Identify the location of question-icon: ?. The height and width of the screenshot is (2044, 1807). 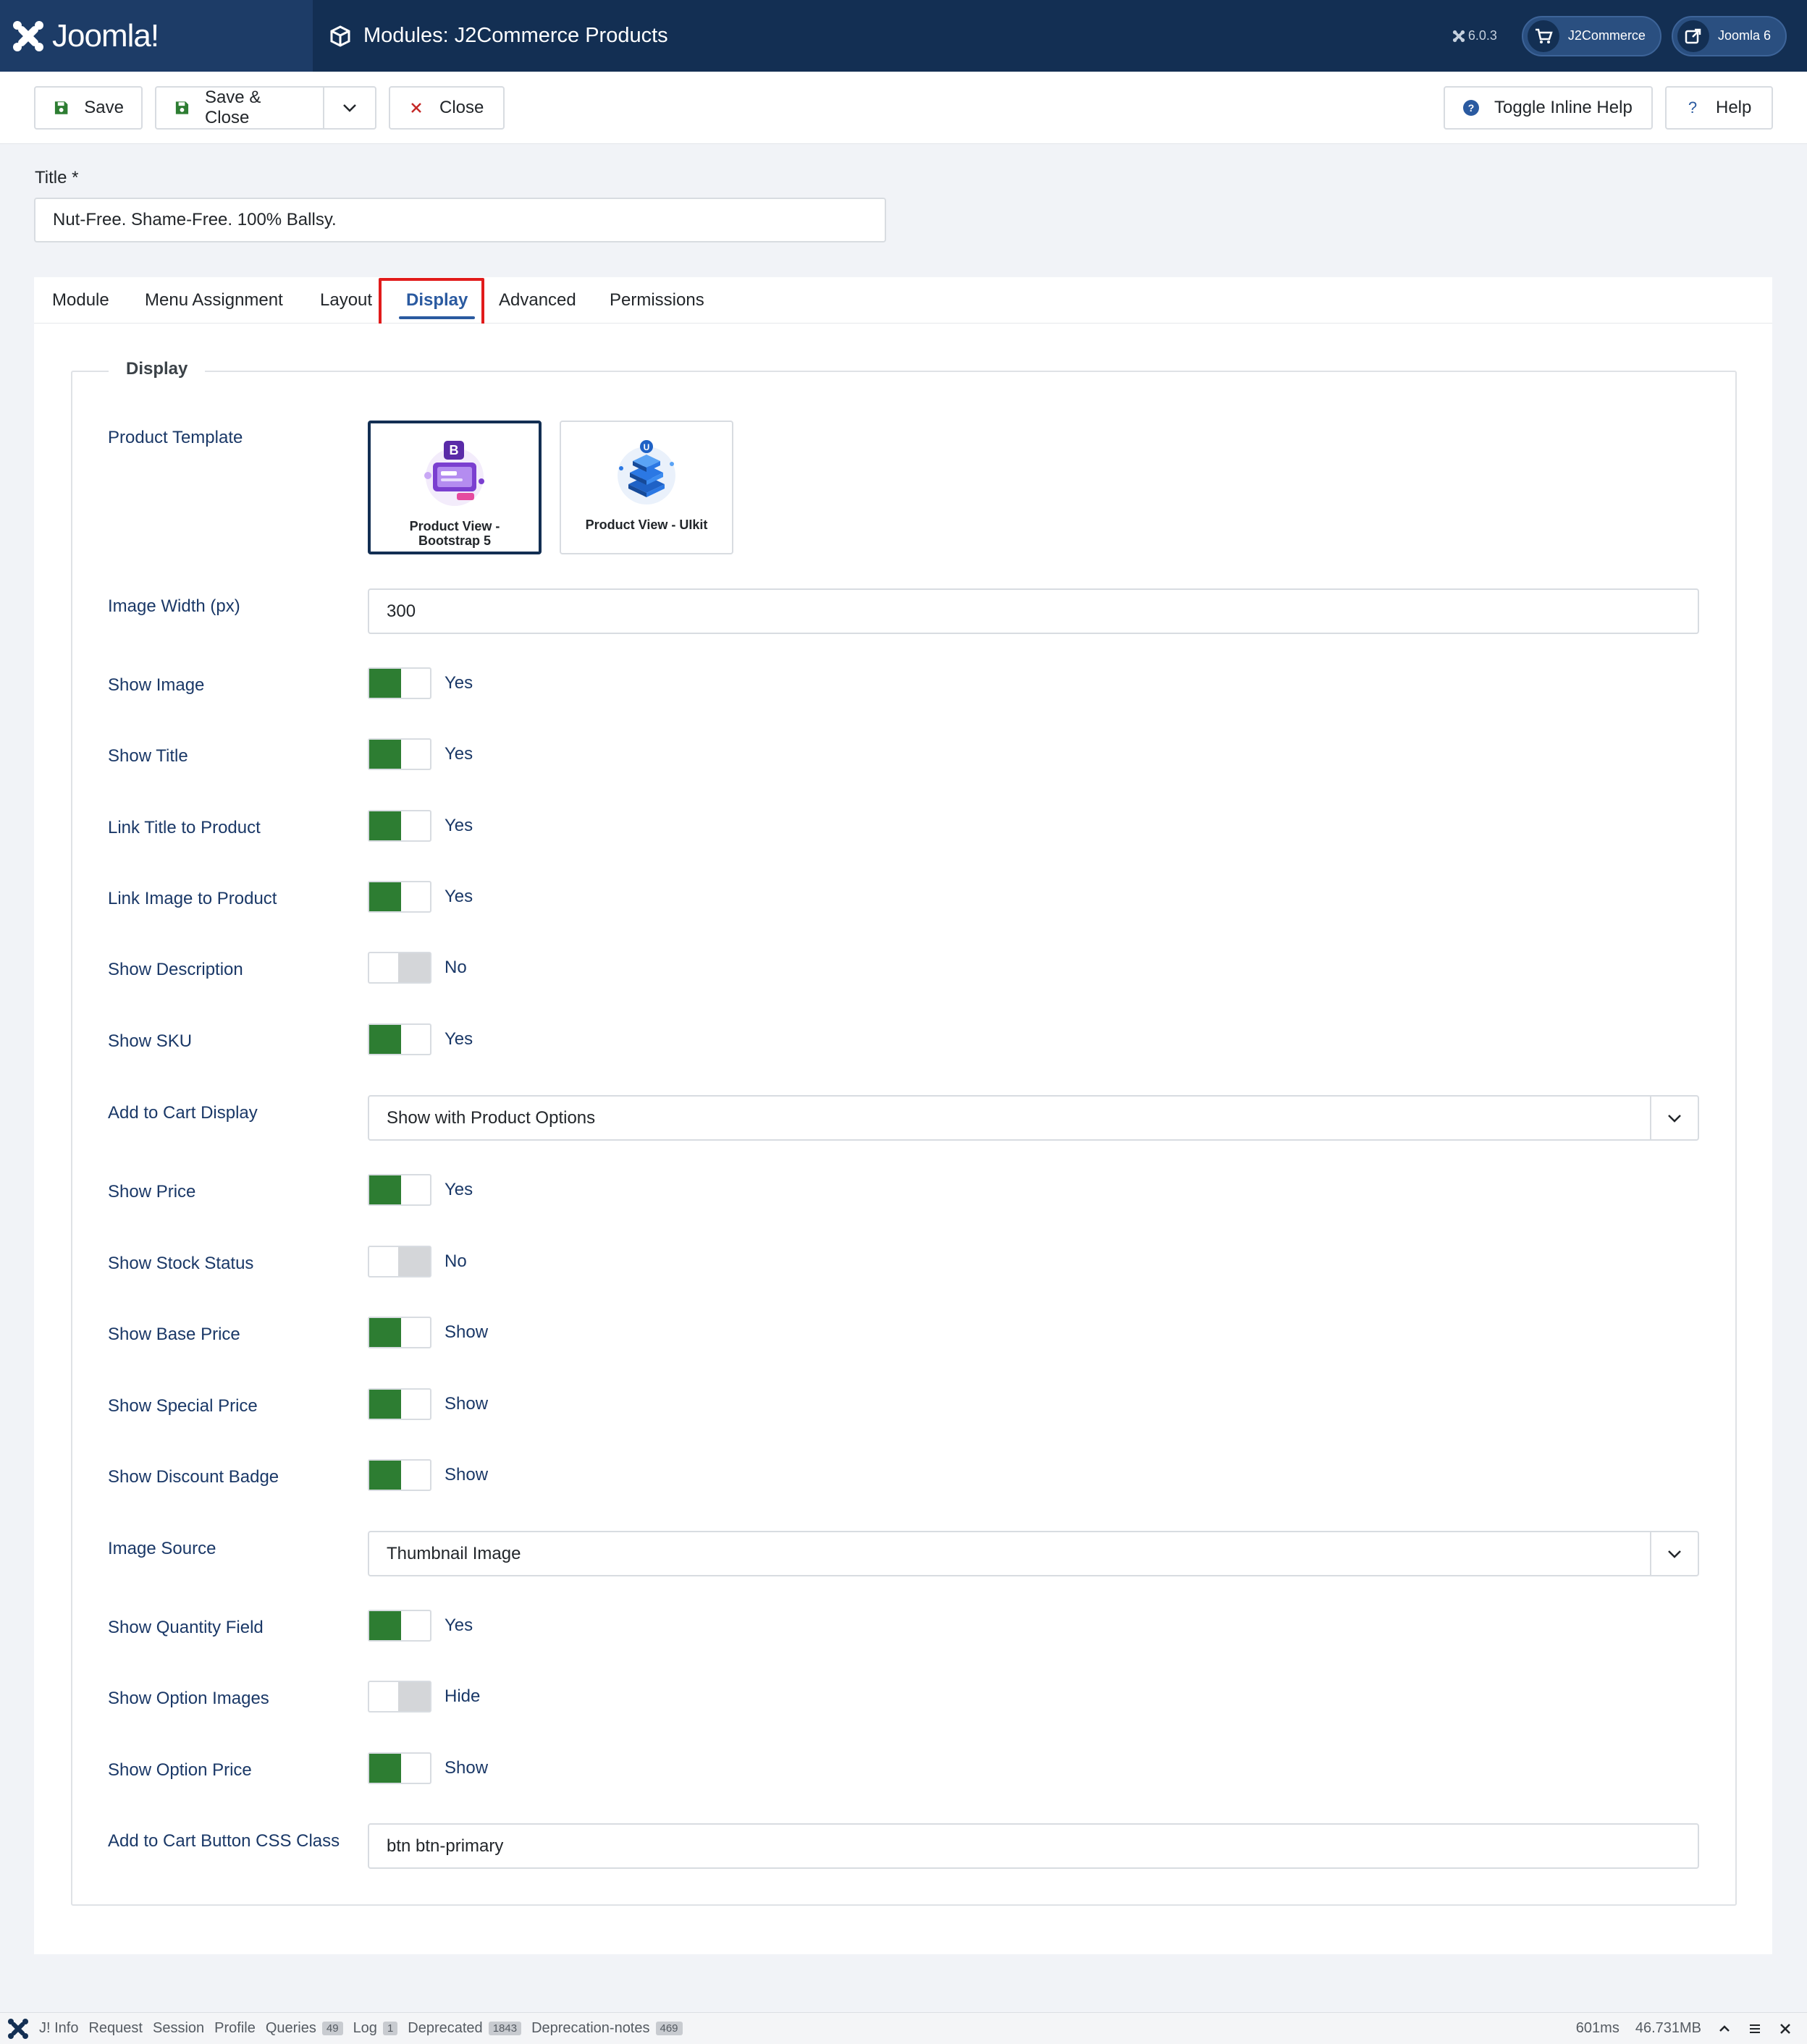
(1693, 108).